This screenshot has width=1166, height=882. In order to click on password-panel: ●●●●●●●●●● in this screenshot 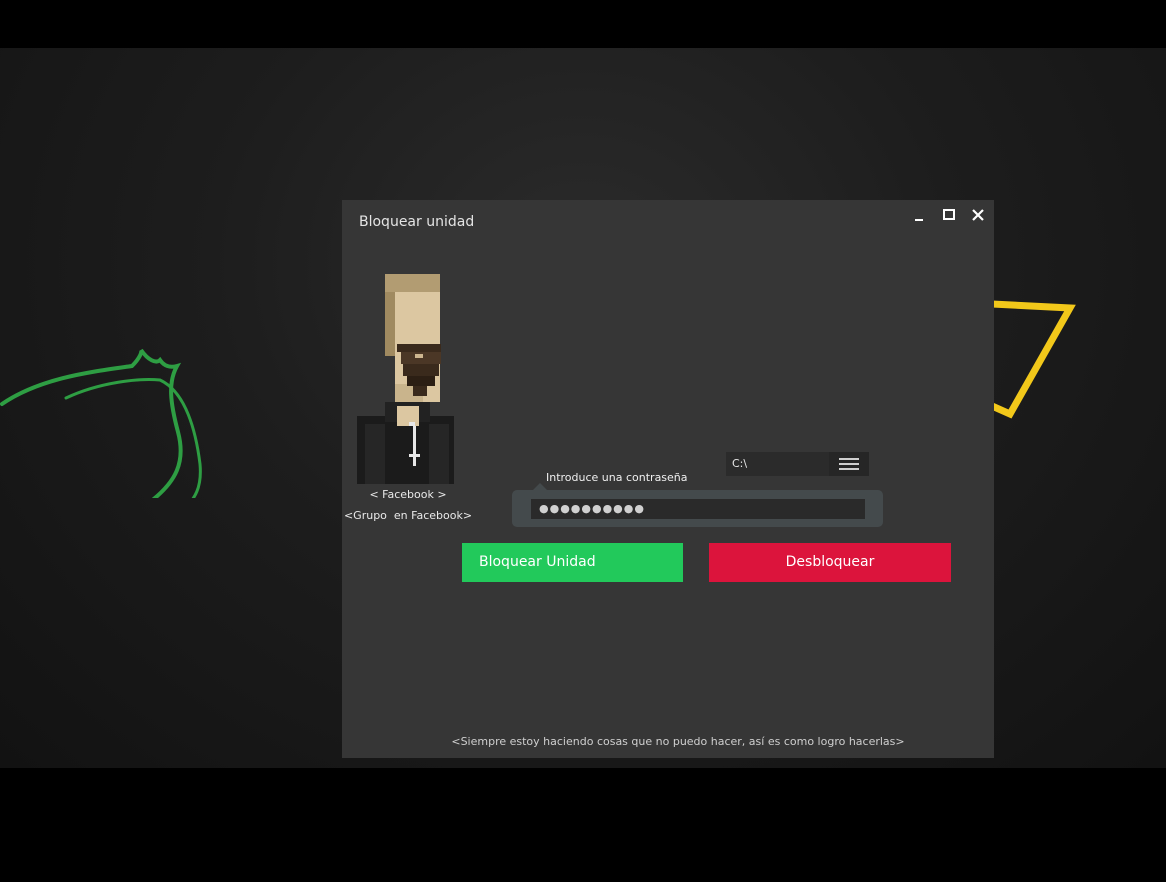, I will do `click(697, 505)`.